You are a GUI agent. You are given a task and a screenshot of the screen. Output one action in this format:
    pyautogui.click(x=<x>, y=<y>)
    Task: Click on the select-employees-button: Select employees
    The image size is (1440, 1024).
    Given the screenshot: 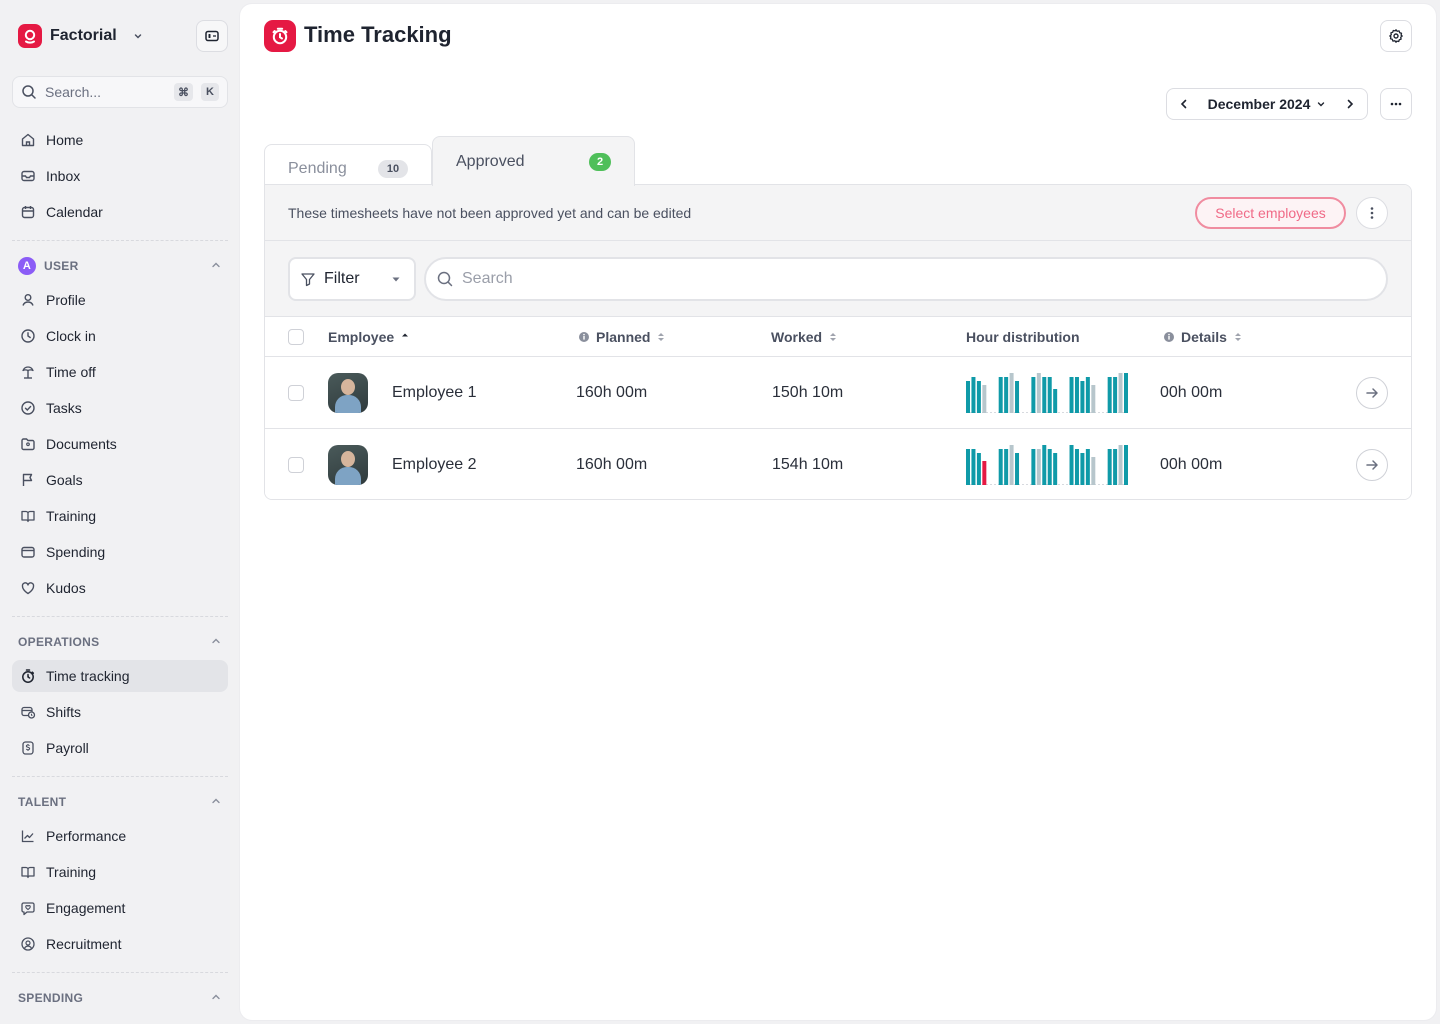 What is the action you would take?
    pyautogui.click(x=1270, y=213)
    